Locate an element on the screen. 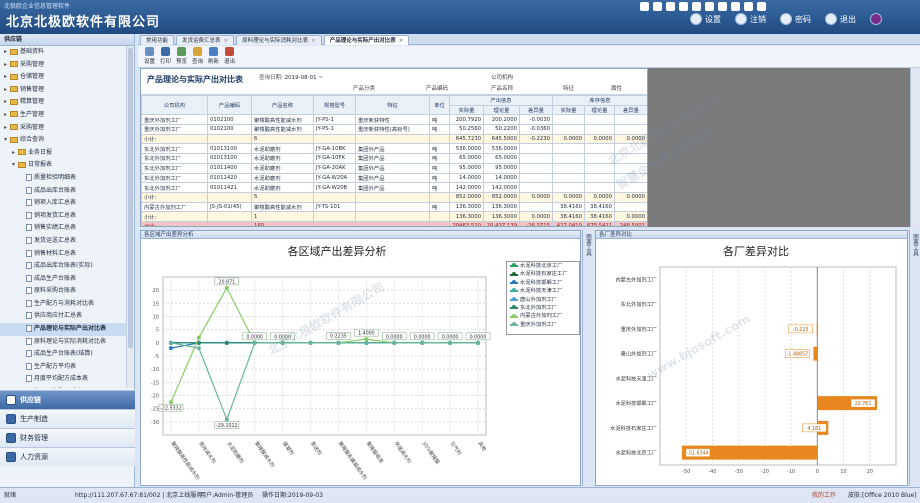 The image size is (920, 503). nav-item: 生产配方平均表 is located at coordinates (63, 367).